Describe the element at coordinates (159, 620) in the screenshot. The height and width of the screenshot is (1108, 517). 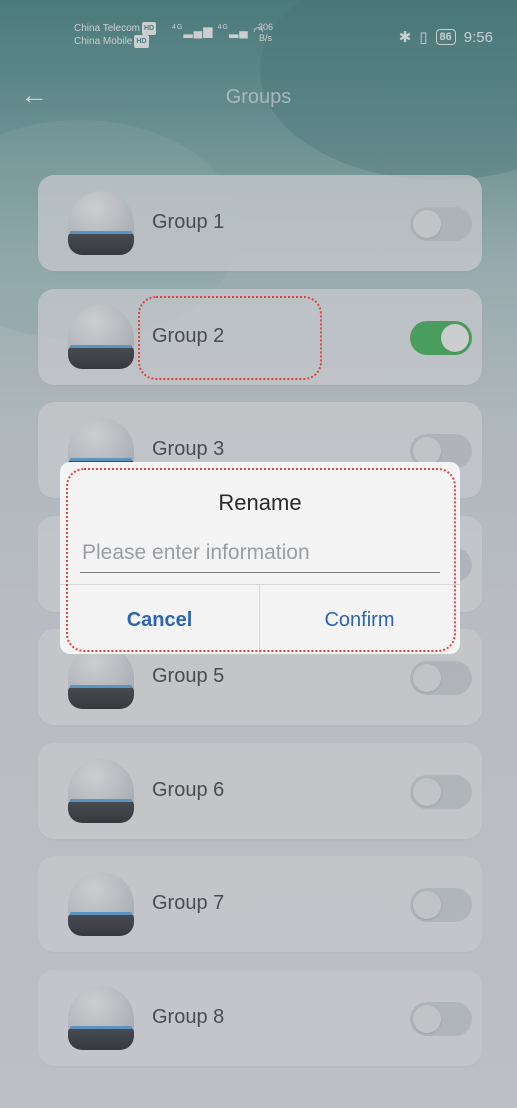
I see `cancel-button: Cancel` at that location.